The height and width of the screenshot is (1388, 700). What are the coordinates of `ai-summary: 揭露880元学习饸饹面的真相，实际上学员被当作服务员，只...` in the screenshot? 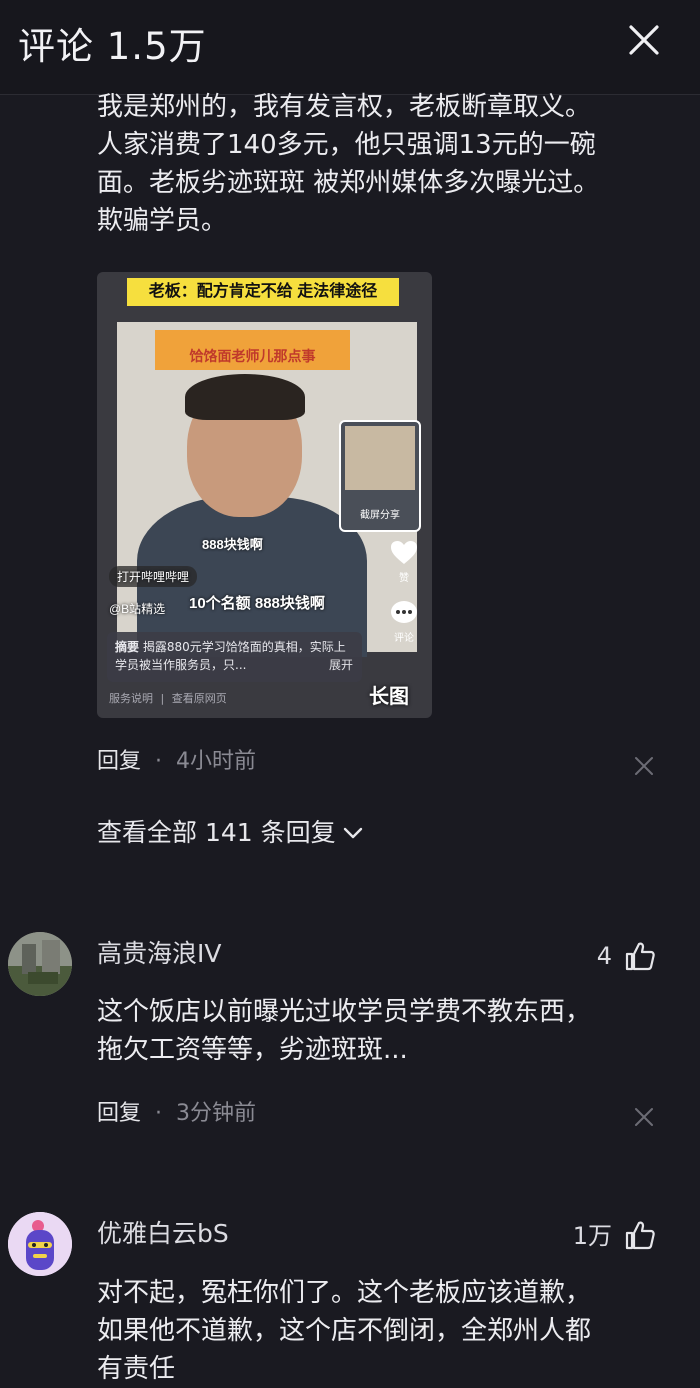 It's located at (230, 656).